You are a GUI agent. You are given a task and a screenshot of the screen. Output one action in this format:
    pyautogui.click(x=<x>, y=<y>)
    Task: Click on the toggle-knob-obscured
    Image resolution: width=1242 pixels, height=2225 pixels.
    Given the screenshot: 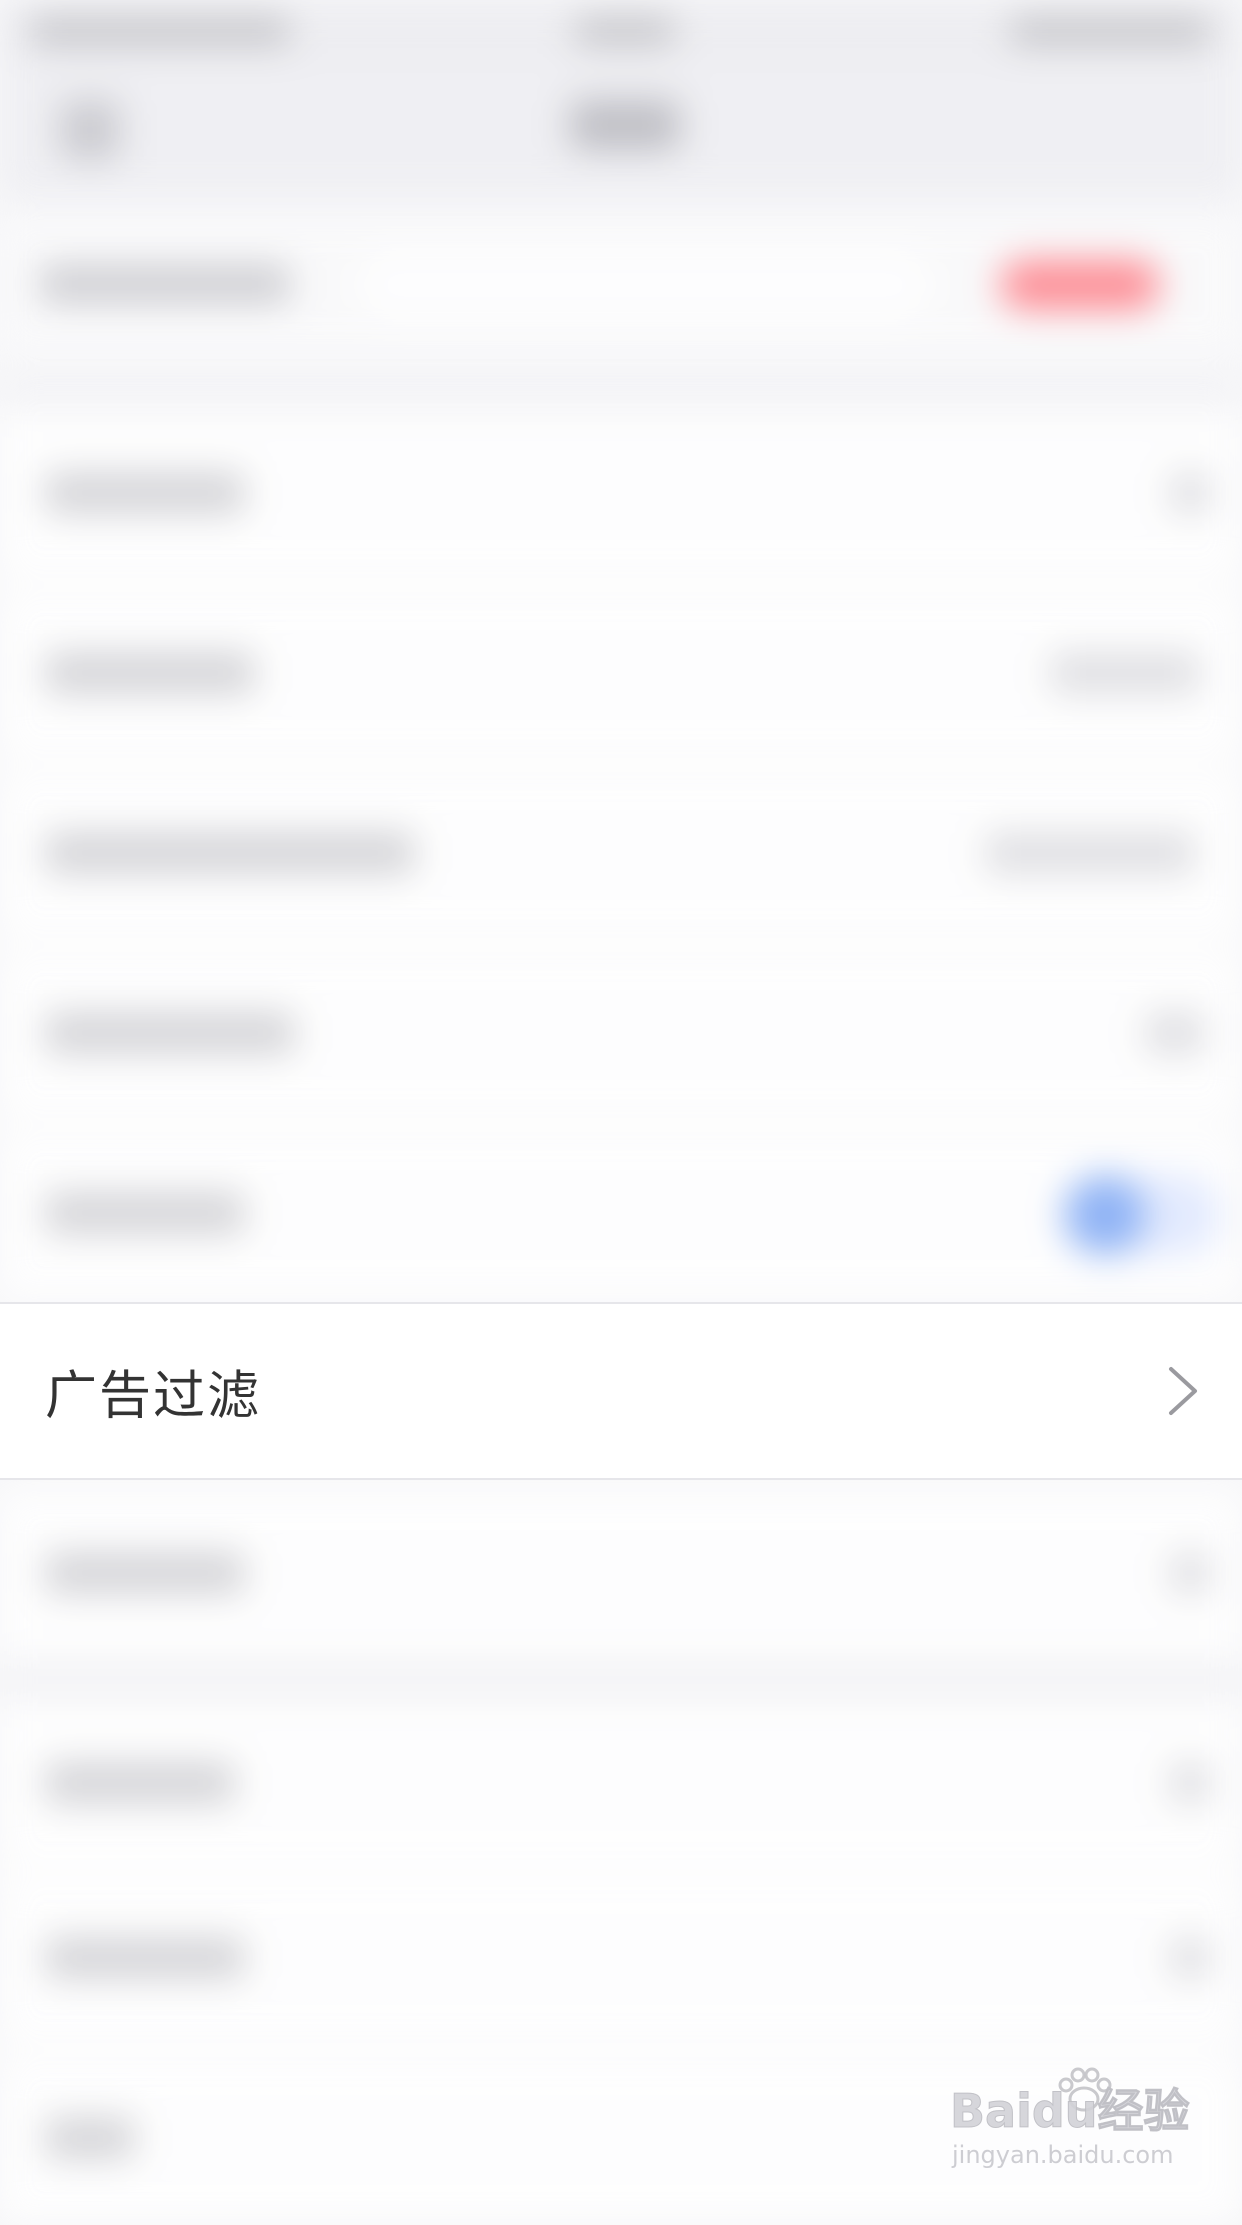 What is the action you would take?
    pyautogui.click(x=1105, y=1215)
    